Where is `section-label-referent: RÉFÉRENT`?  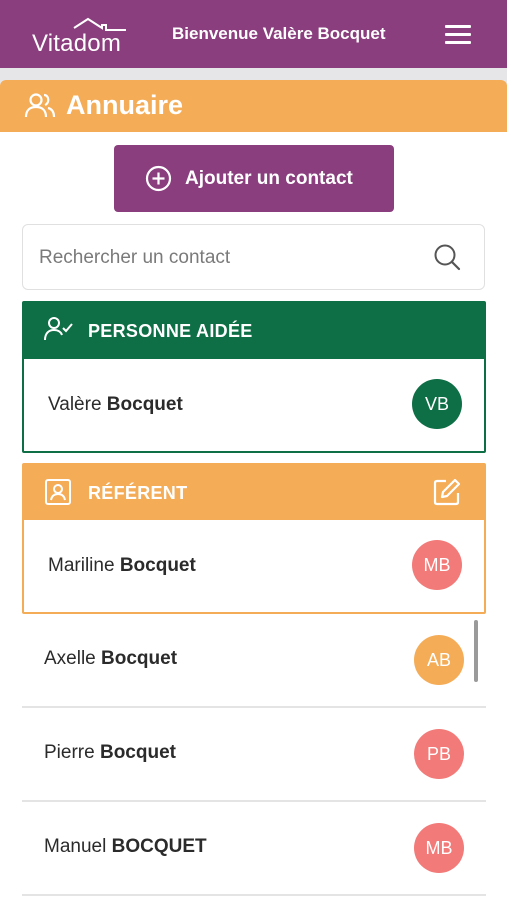 section-label-referent: RÉFÉRENT is located at coordinates (138, 493).